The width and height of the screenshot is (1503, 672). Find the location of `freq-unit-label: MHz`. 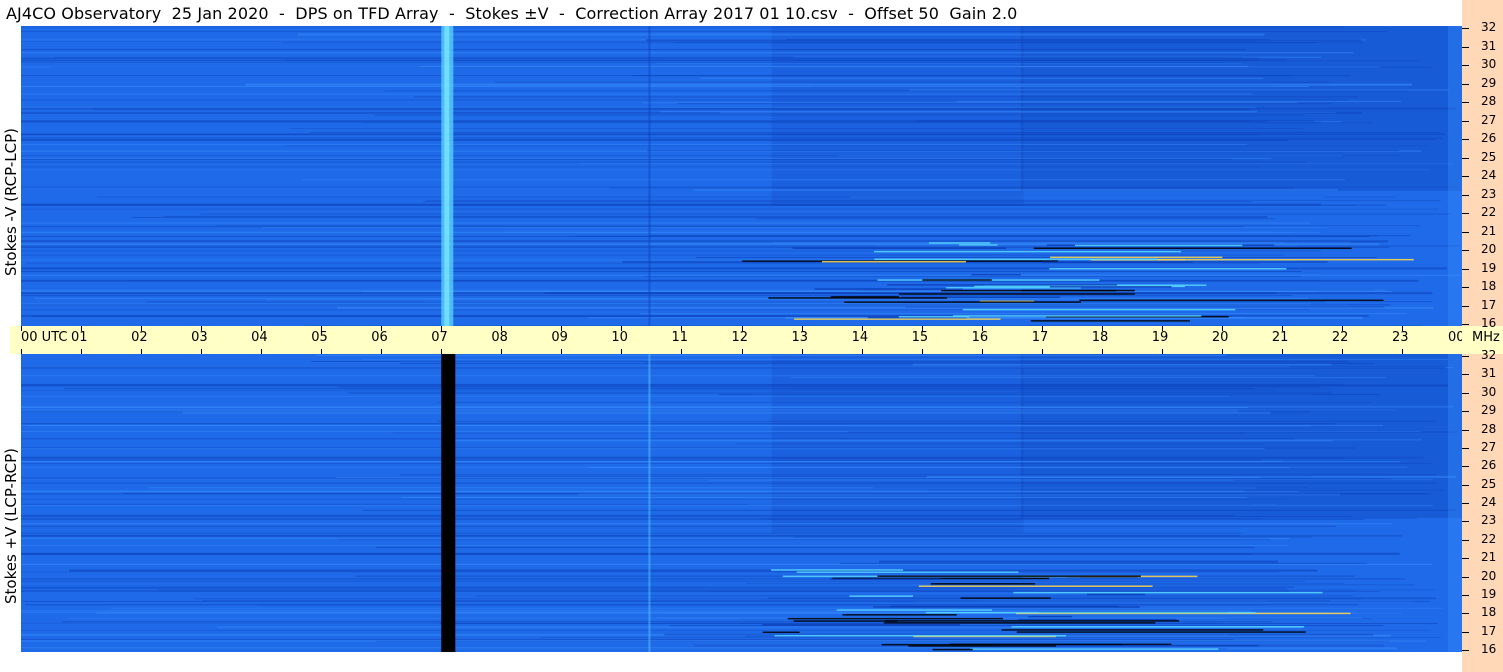

freq-unit-label: MHz is located at coordinates (1486, 337).